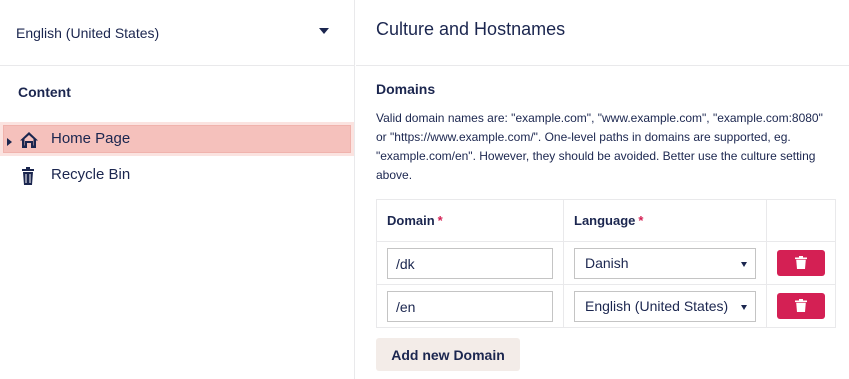  What do you see at coordinates (411, 220) in the screenshot?
I see `domain-header-label: Domain` at bounding box center [411, 220].